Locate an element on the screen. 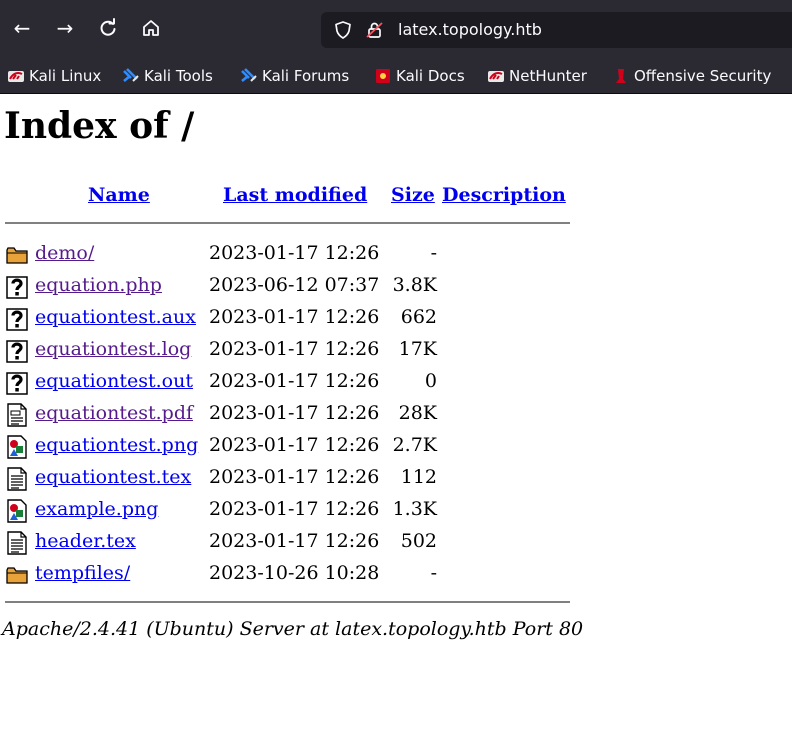  file-row: tempfiles/2023-10-26 10:28 - is located at coordinates (285, 574).